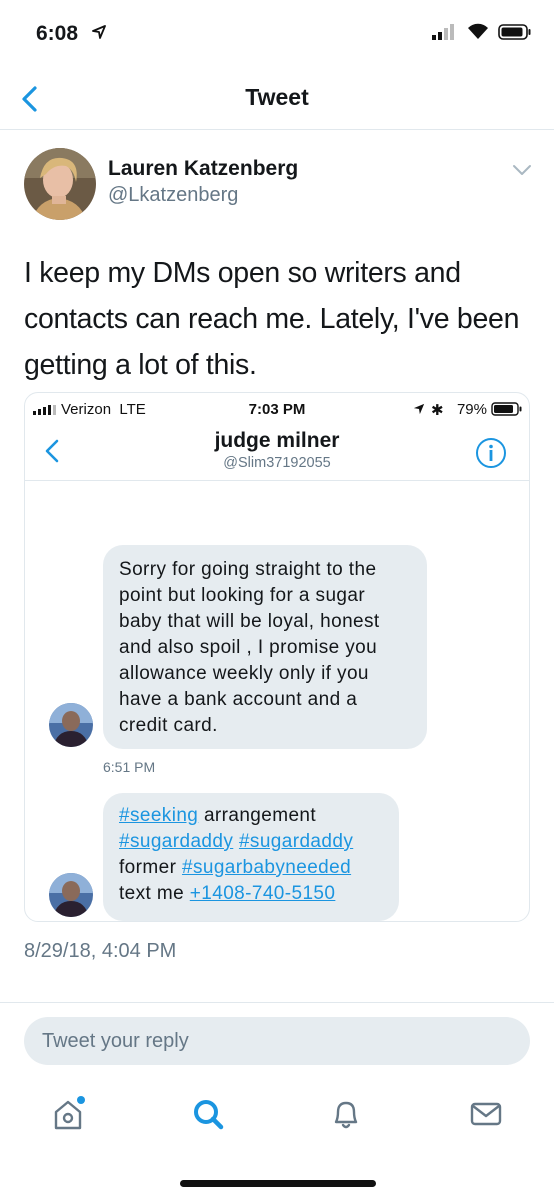  Describe the element at coordinates (100, 951) in the screenshot. I see `tweet-timestamp: 8/29/18, 4:04 PM` at that location.